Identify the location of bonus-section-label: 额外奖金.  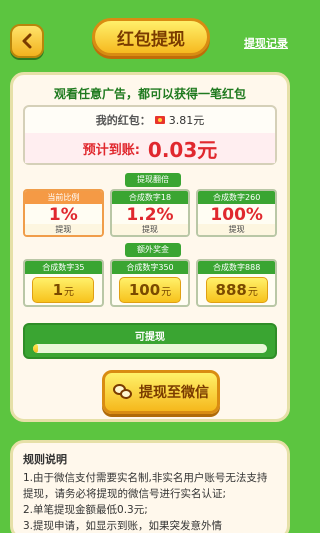
(153, 250).